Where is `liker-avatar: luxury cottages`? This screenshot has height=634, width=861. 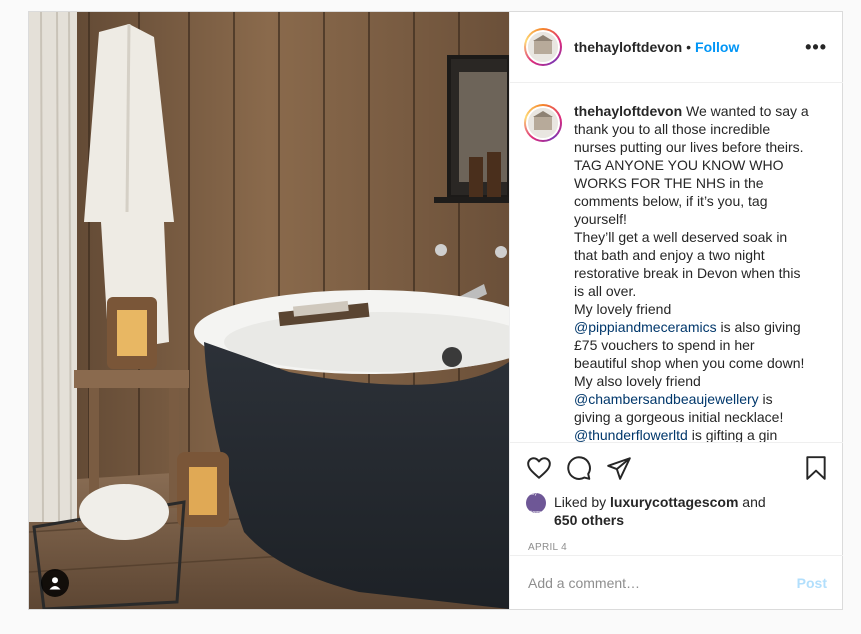
liker-avatar: luxury cottages is located at coordinates (536, 502).